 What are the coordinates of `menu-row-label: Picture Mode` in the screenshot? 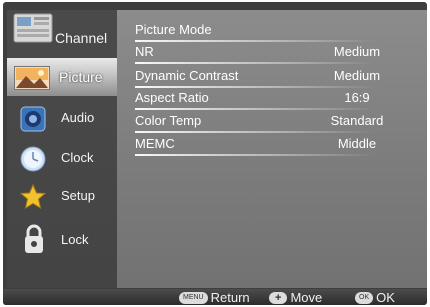 It's located at (173, 29).